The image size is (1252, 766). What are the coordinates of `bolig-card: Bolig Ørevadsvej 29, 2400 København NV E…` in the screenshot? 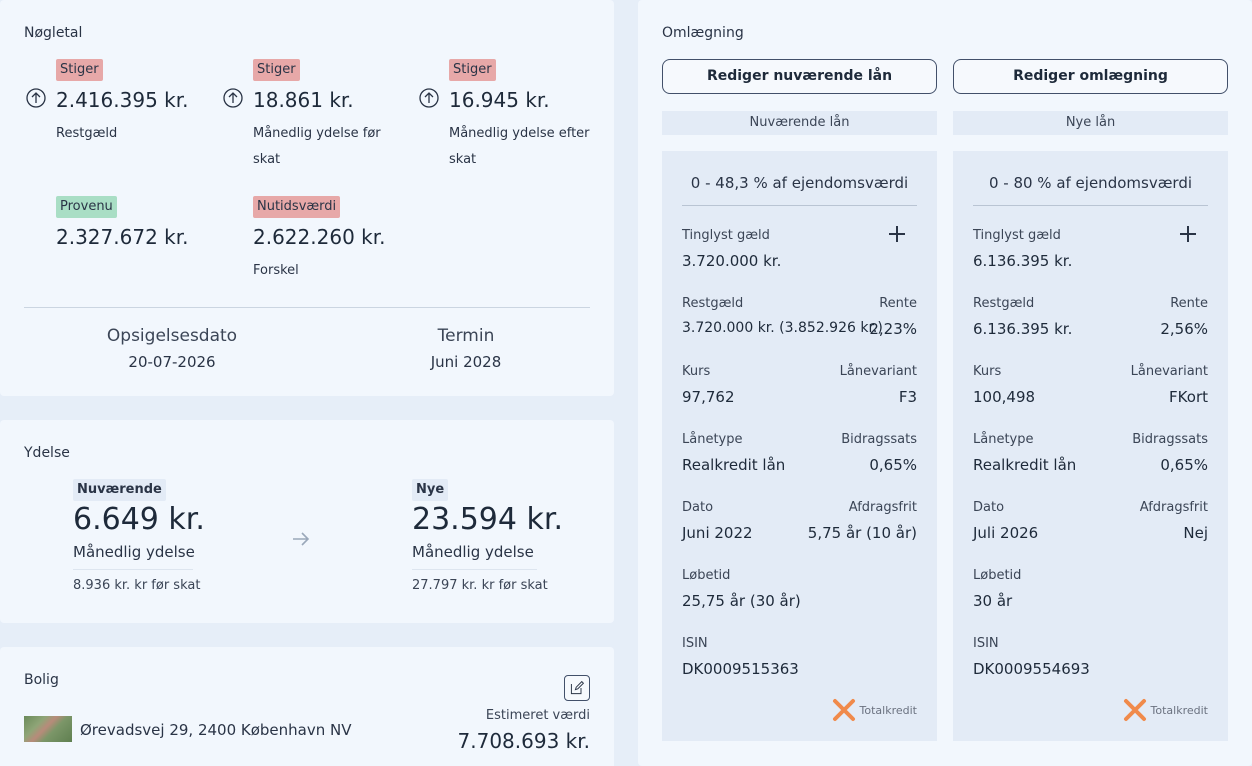 It's located at (307, 706).